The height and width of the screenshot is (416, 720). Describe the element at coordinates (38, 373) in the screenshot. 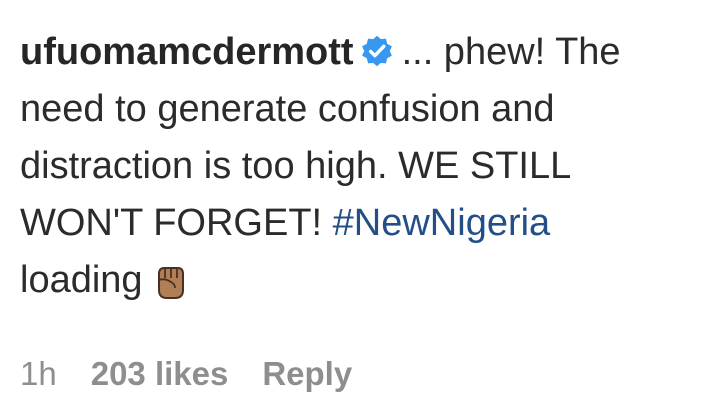

I see `timestamp: 1h` at that location.